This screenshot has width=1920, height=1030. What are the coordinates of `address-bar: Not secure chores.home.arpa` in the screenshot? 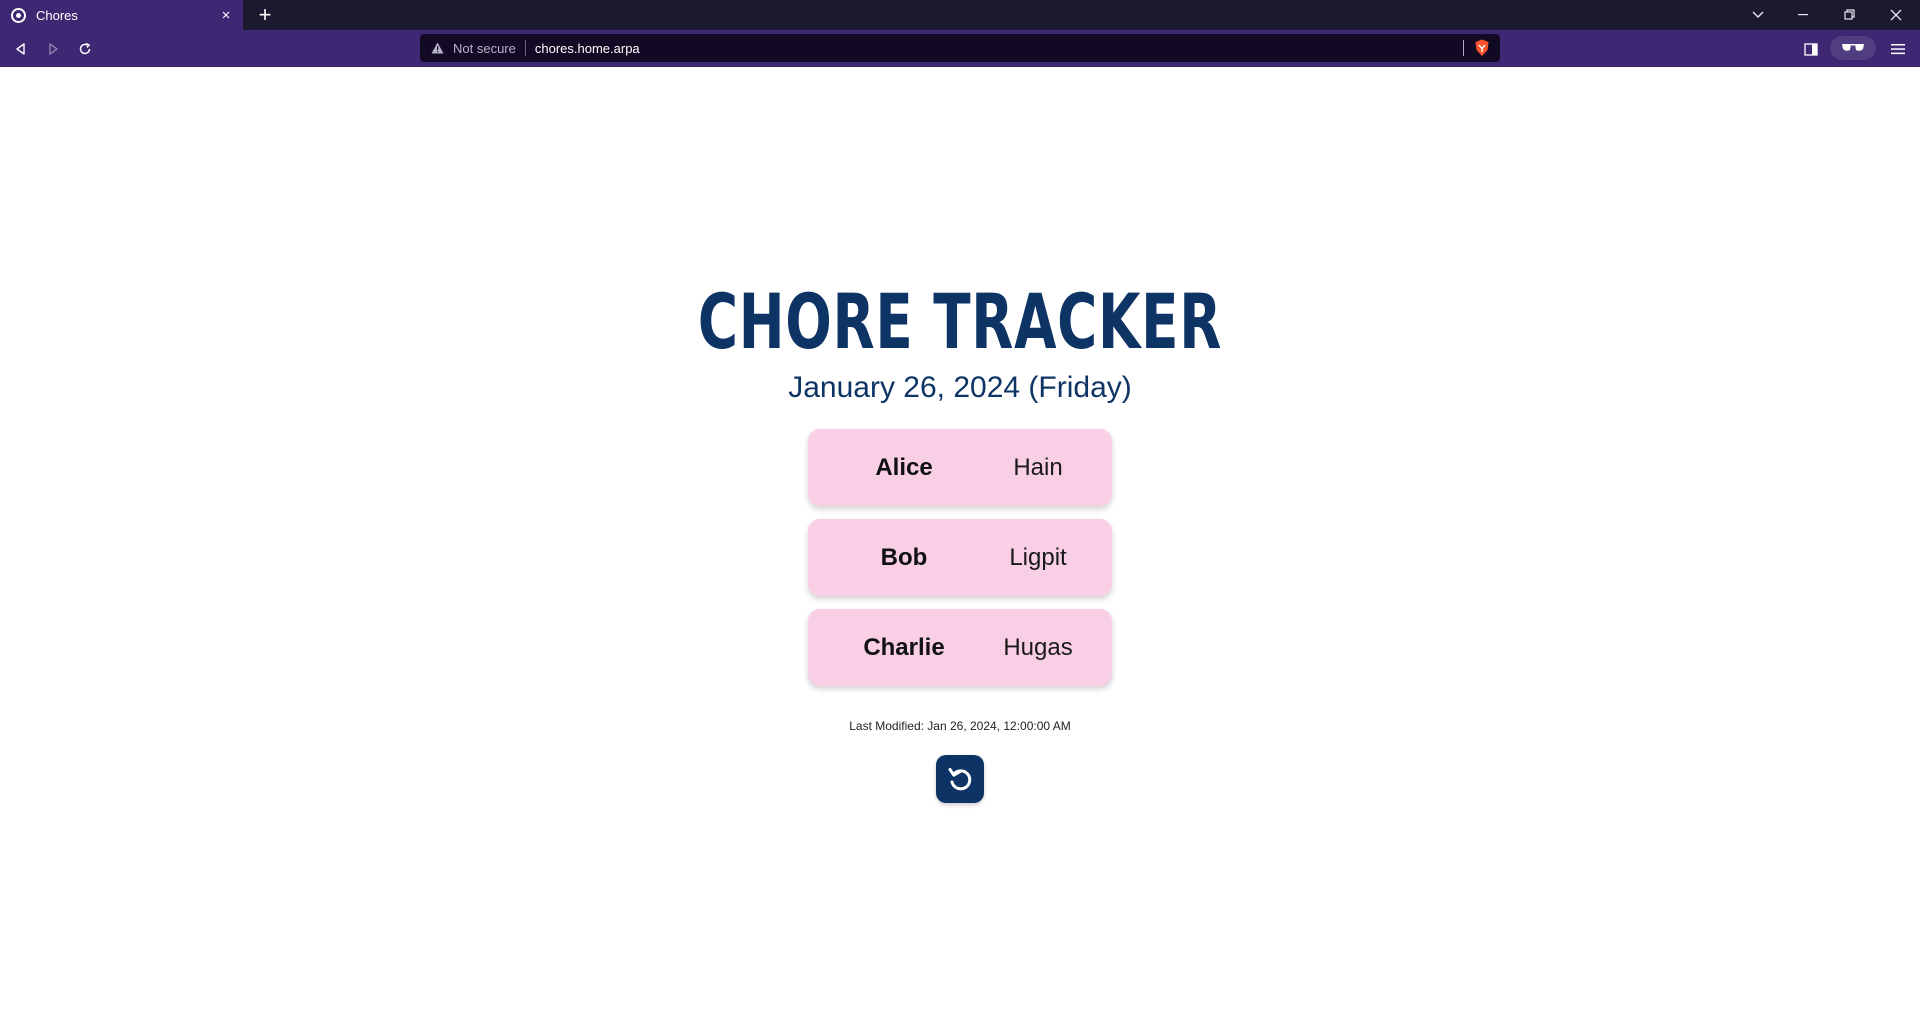 It's located at (960, 48).